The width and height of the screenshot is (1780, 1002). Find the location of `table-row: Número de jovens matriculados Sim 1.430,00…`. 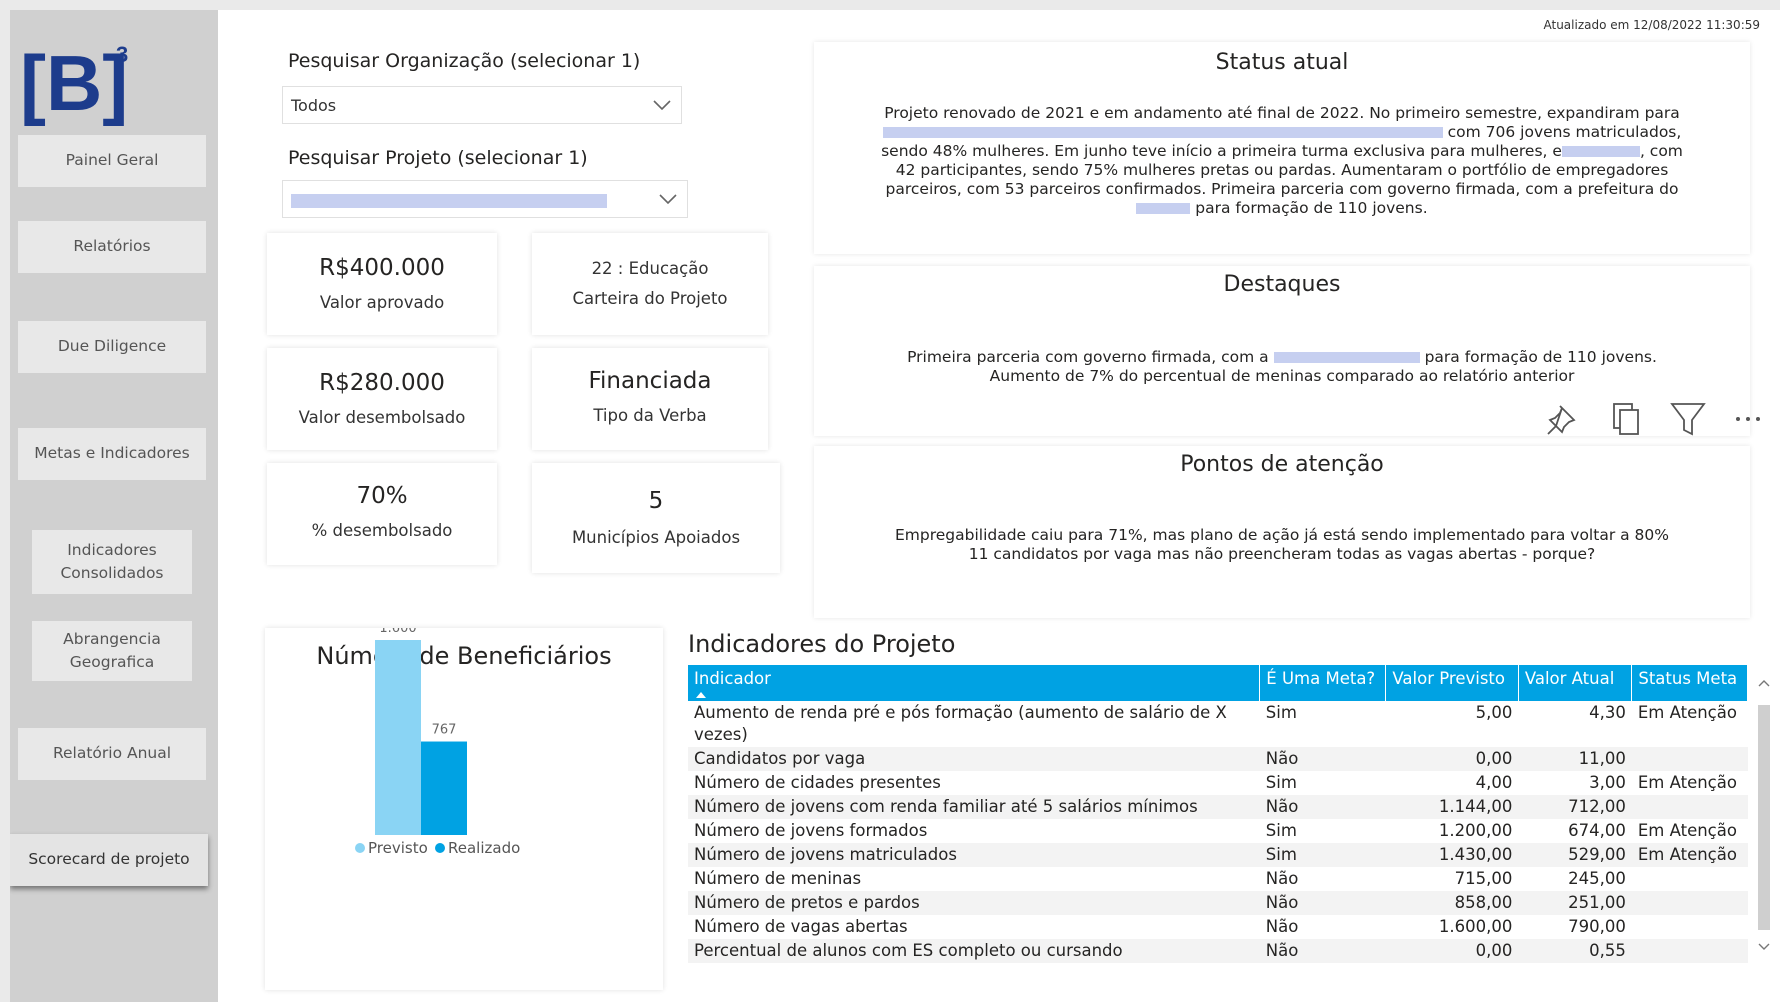

table-row: Número de jovens matriculados Sim 1.430,00… is located at coordinates (1218, 855).